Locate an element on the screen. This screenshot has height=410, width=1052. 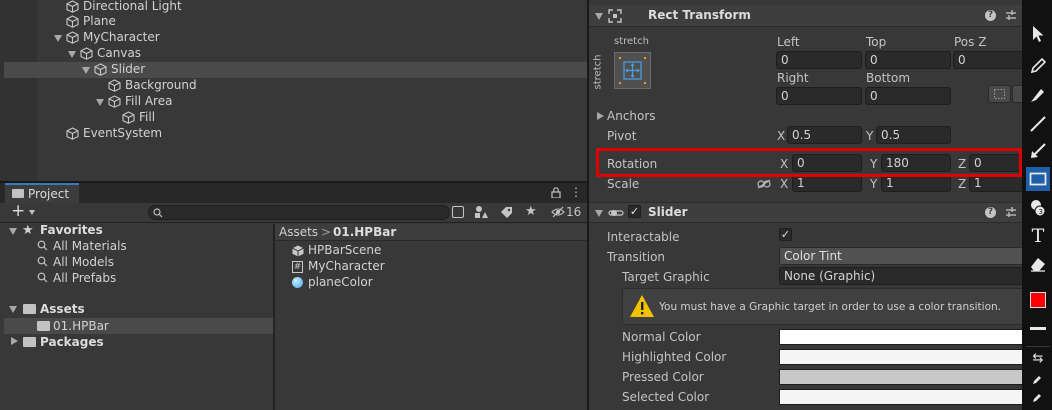
bottom-label: Bottom is located at coordinates (888, 78).